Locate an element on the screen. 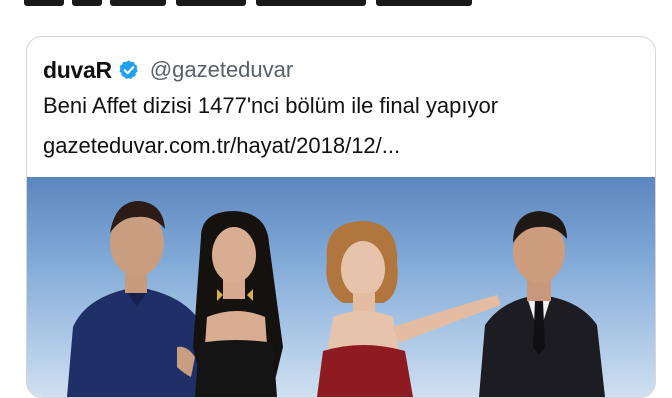 This screenshot has height=398, width=672. person-woman-left is located at coordinates (238, 304).